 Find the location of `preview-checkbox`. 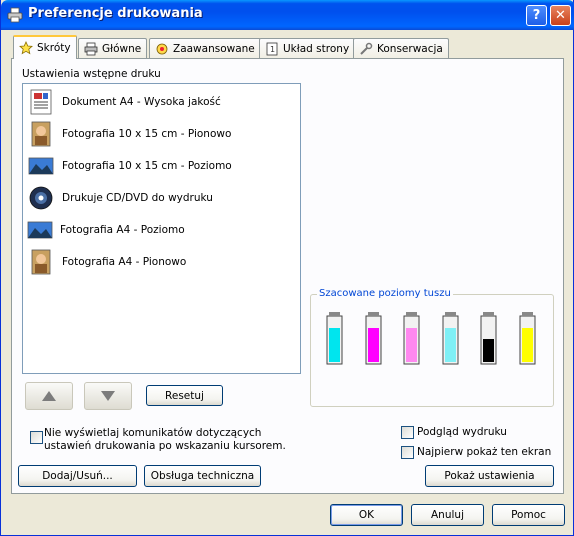

preview-checkbox is located at coordinates (407, 432).